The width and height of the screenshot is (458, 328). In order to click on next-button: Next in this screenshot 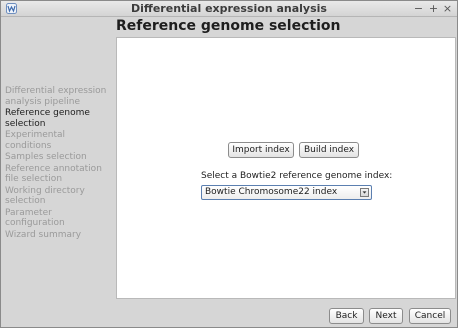, I will do `click(386, 316)`.